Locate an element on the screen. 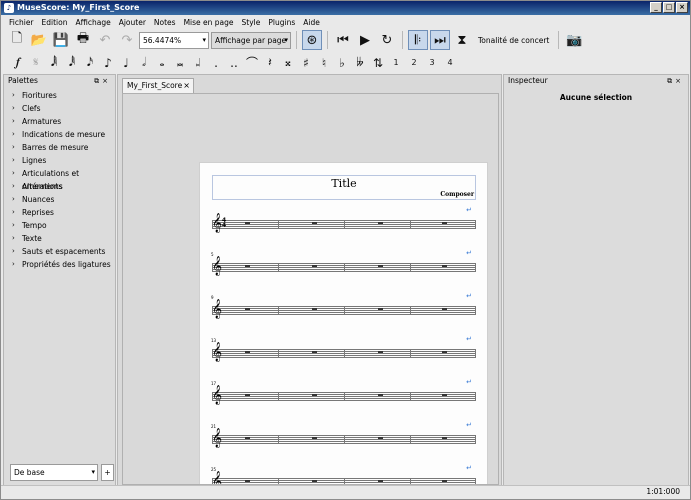 Image resolution: width=691 pixels, height=500 pixels. palette-item: › Barres de mesure is located at coordinates (59, 147).